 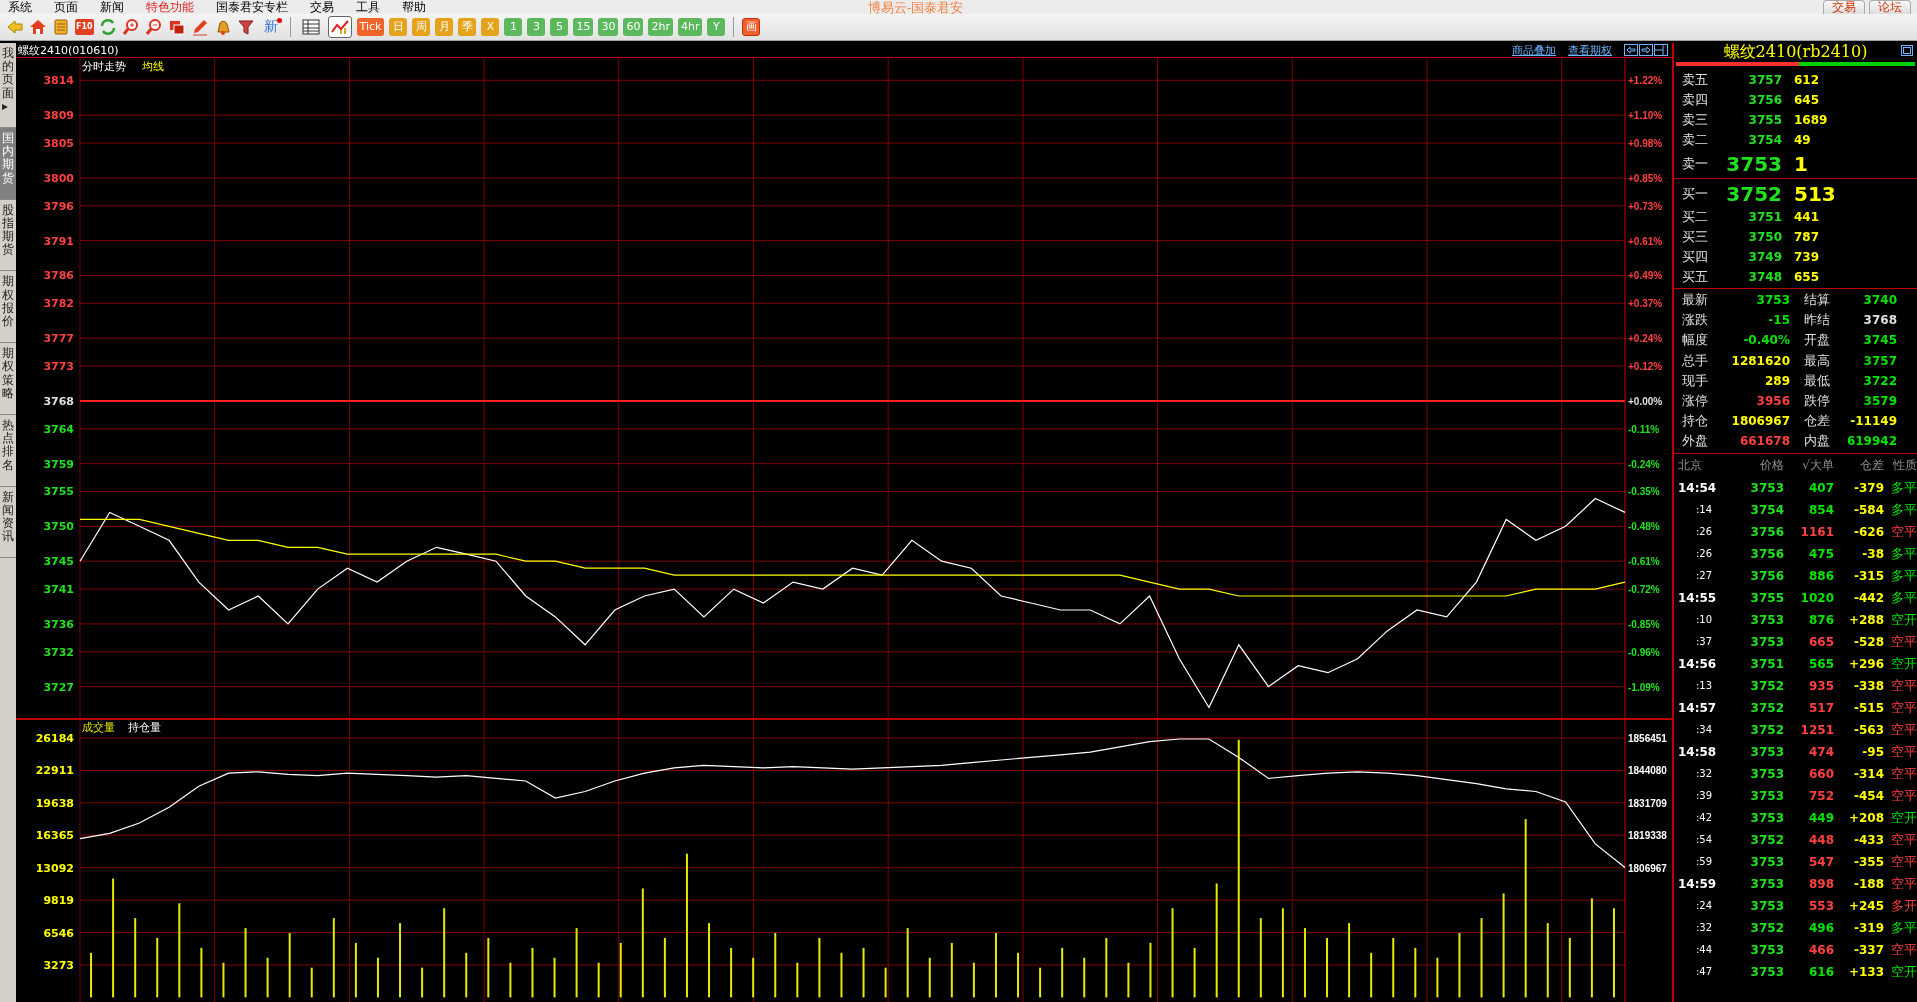 I want to click on menu-item: 页面, so click(x=66, y=7).